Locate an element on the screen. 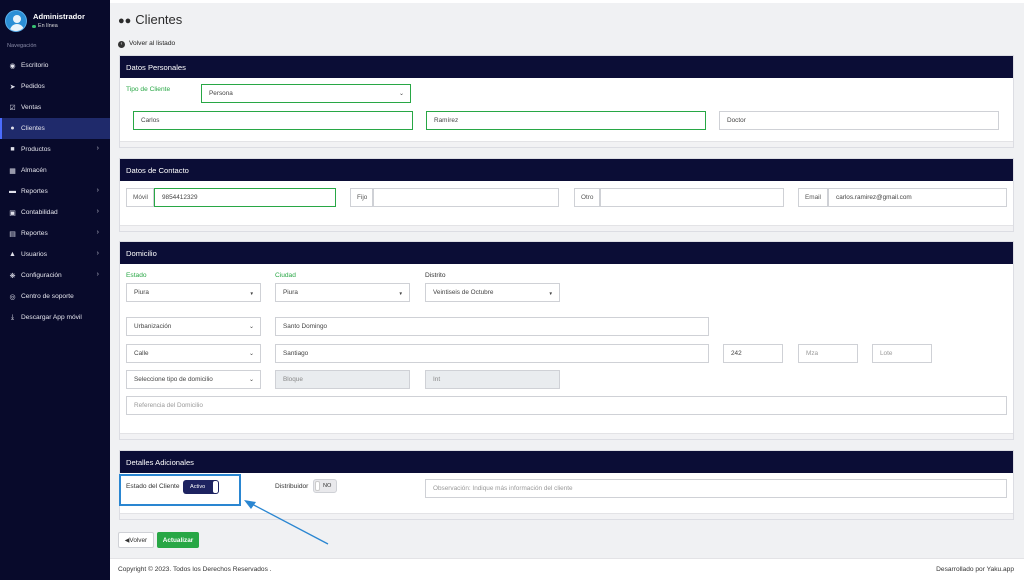 The image size is (1024, 580). sidebar-item-ventas: ☑ Ventas is located at coordinates (55, 107).